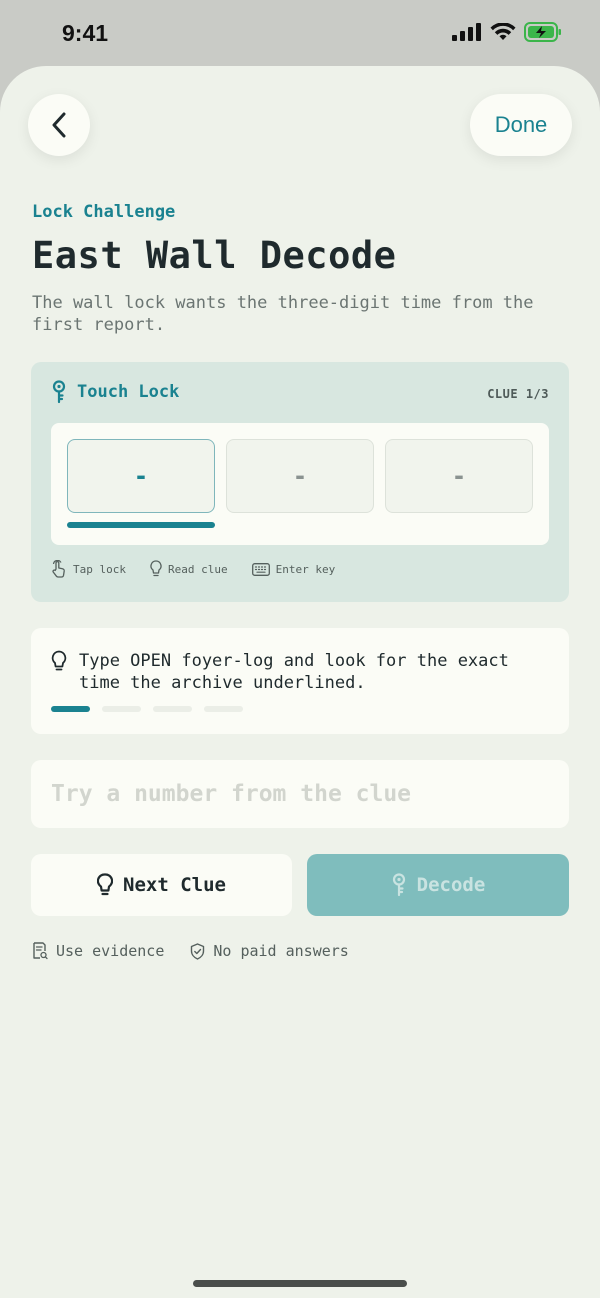  I want to click on eyebrow-label: Lock Challenge, so click(104, 212).